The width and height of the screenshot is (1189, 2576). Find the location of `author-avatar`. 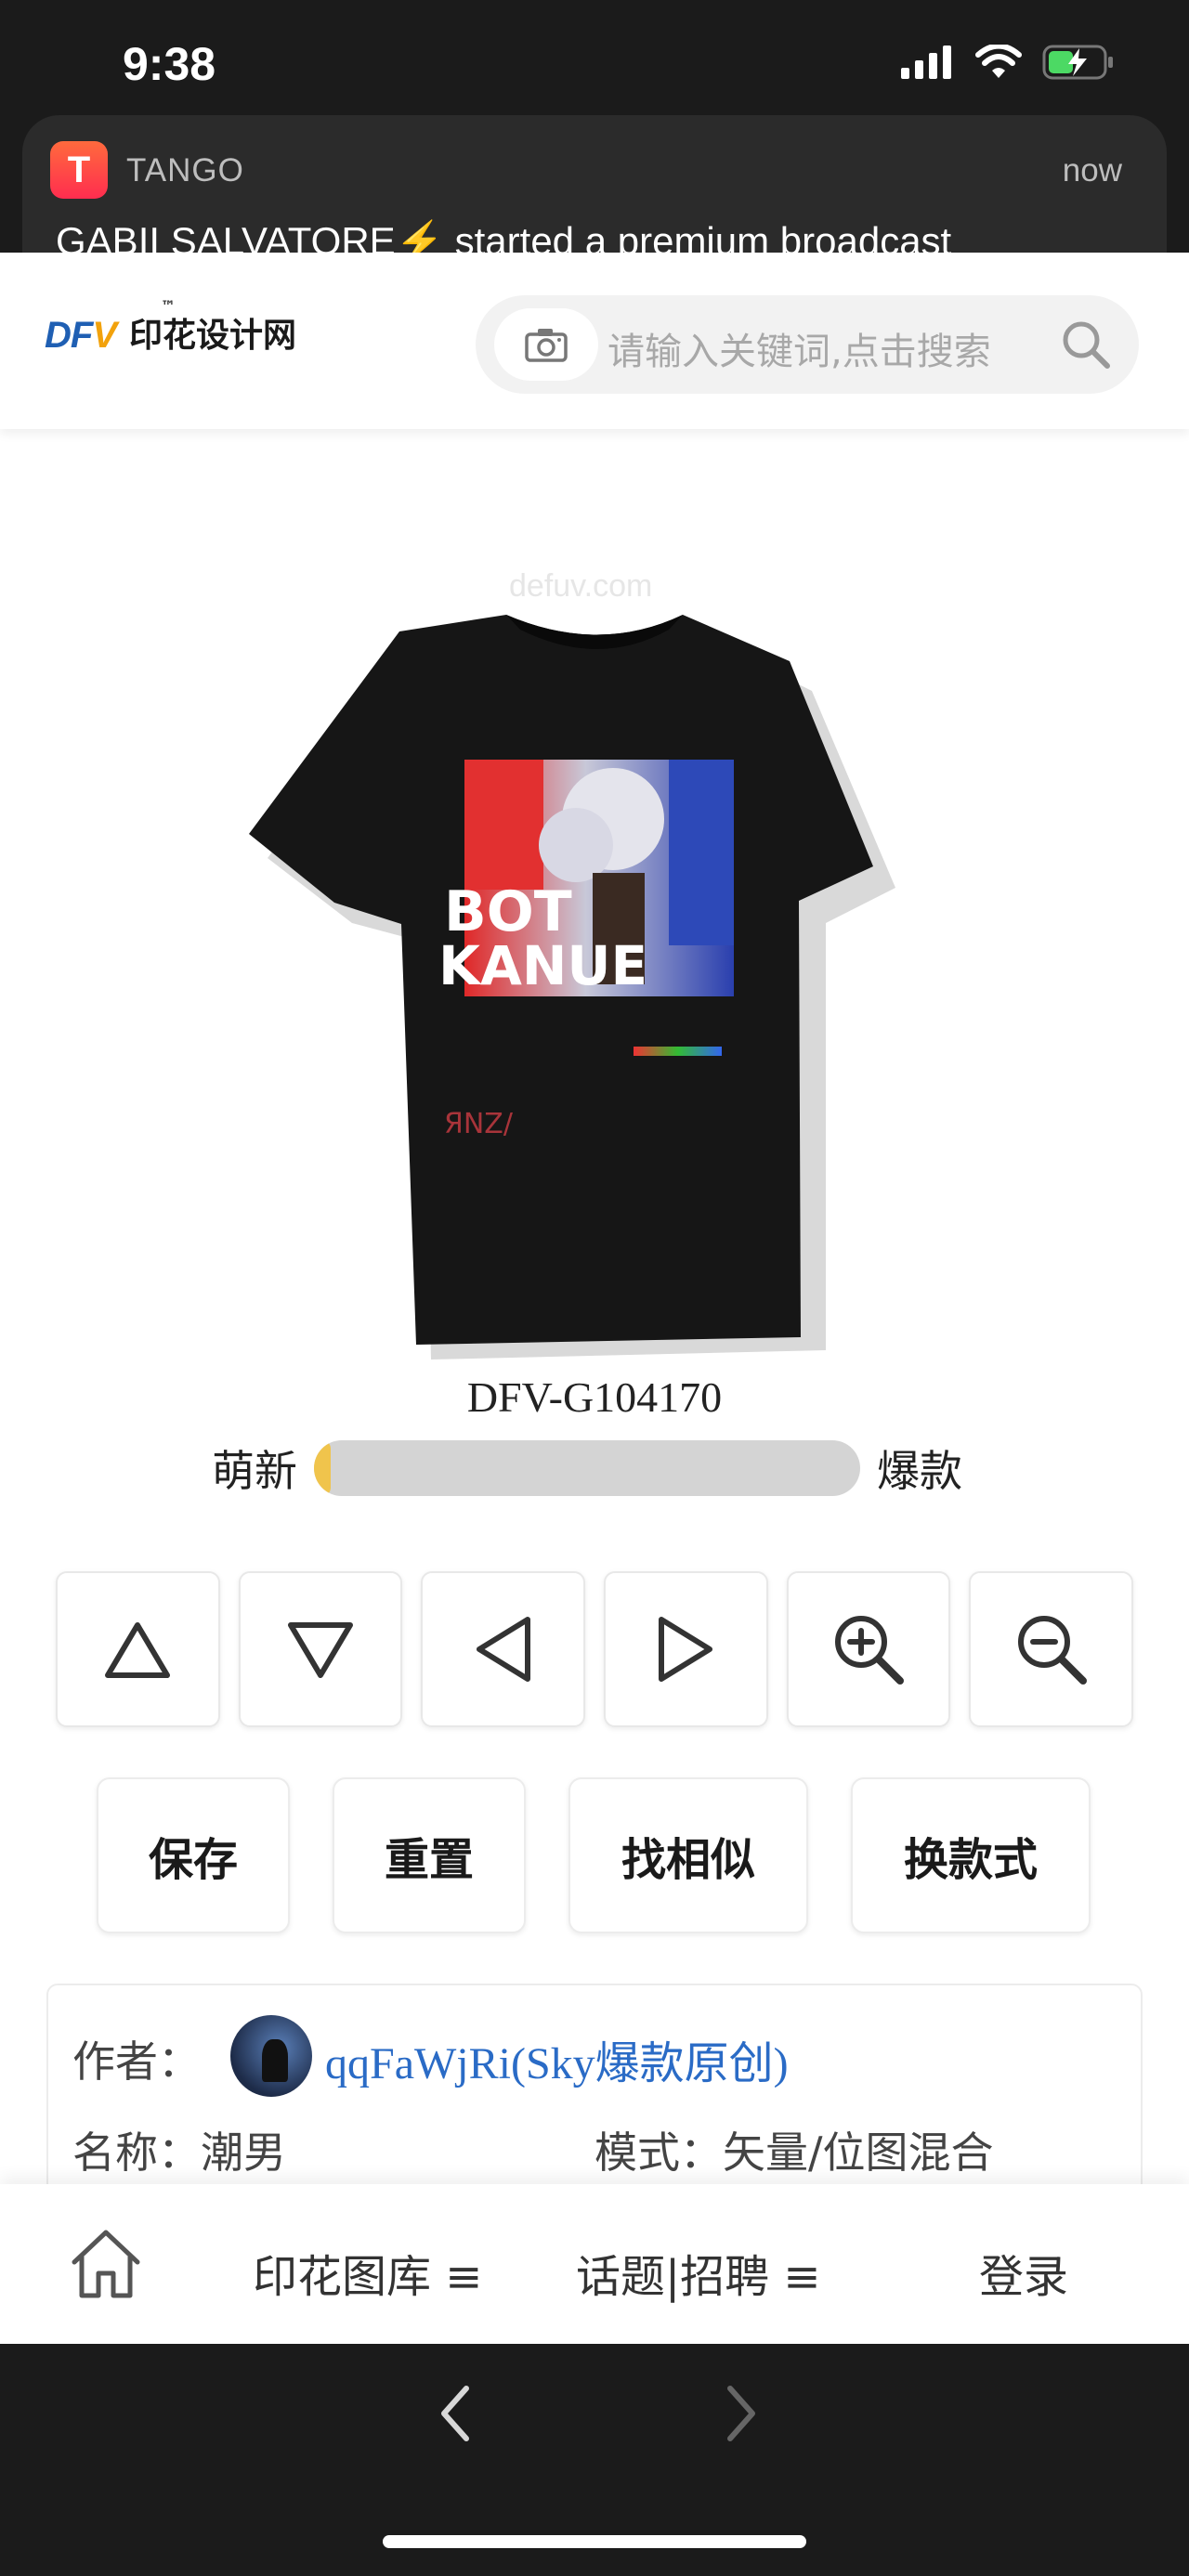

author-avatar is located at coordinates (271, 2056).